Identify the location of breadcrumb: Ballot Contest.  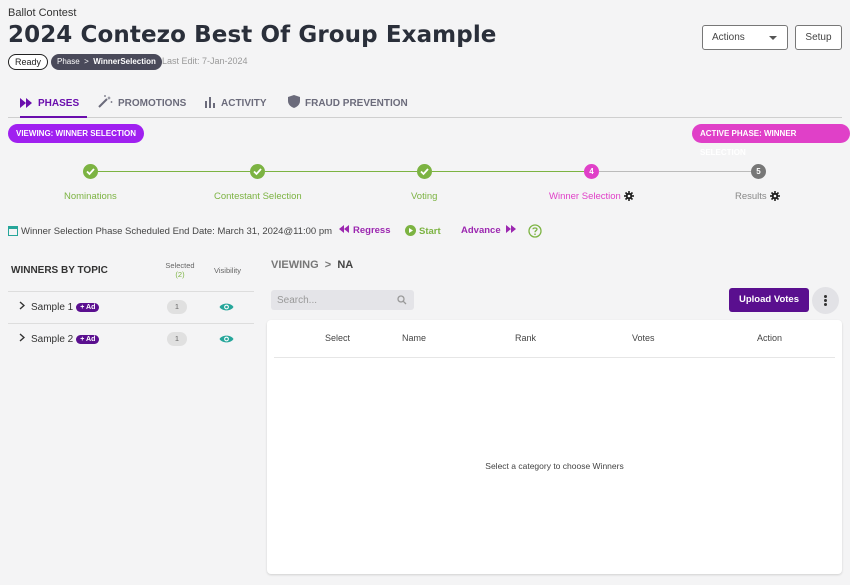
(42, 13).